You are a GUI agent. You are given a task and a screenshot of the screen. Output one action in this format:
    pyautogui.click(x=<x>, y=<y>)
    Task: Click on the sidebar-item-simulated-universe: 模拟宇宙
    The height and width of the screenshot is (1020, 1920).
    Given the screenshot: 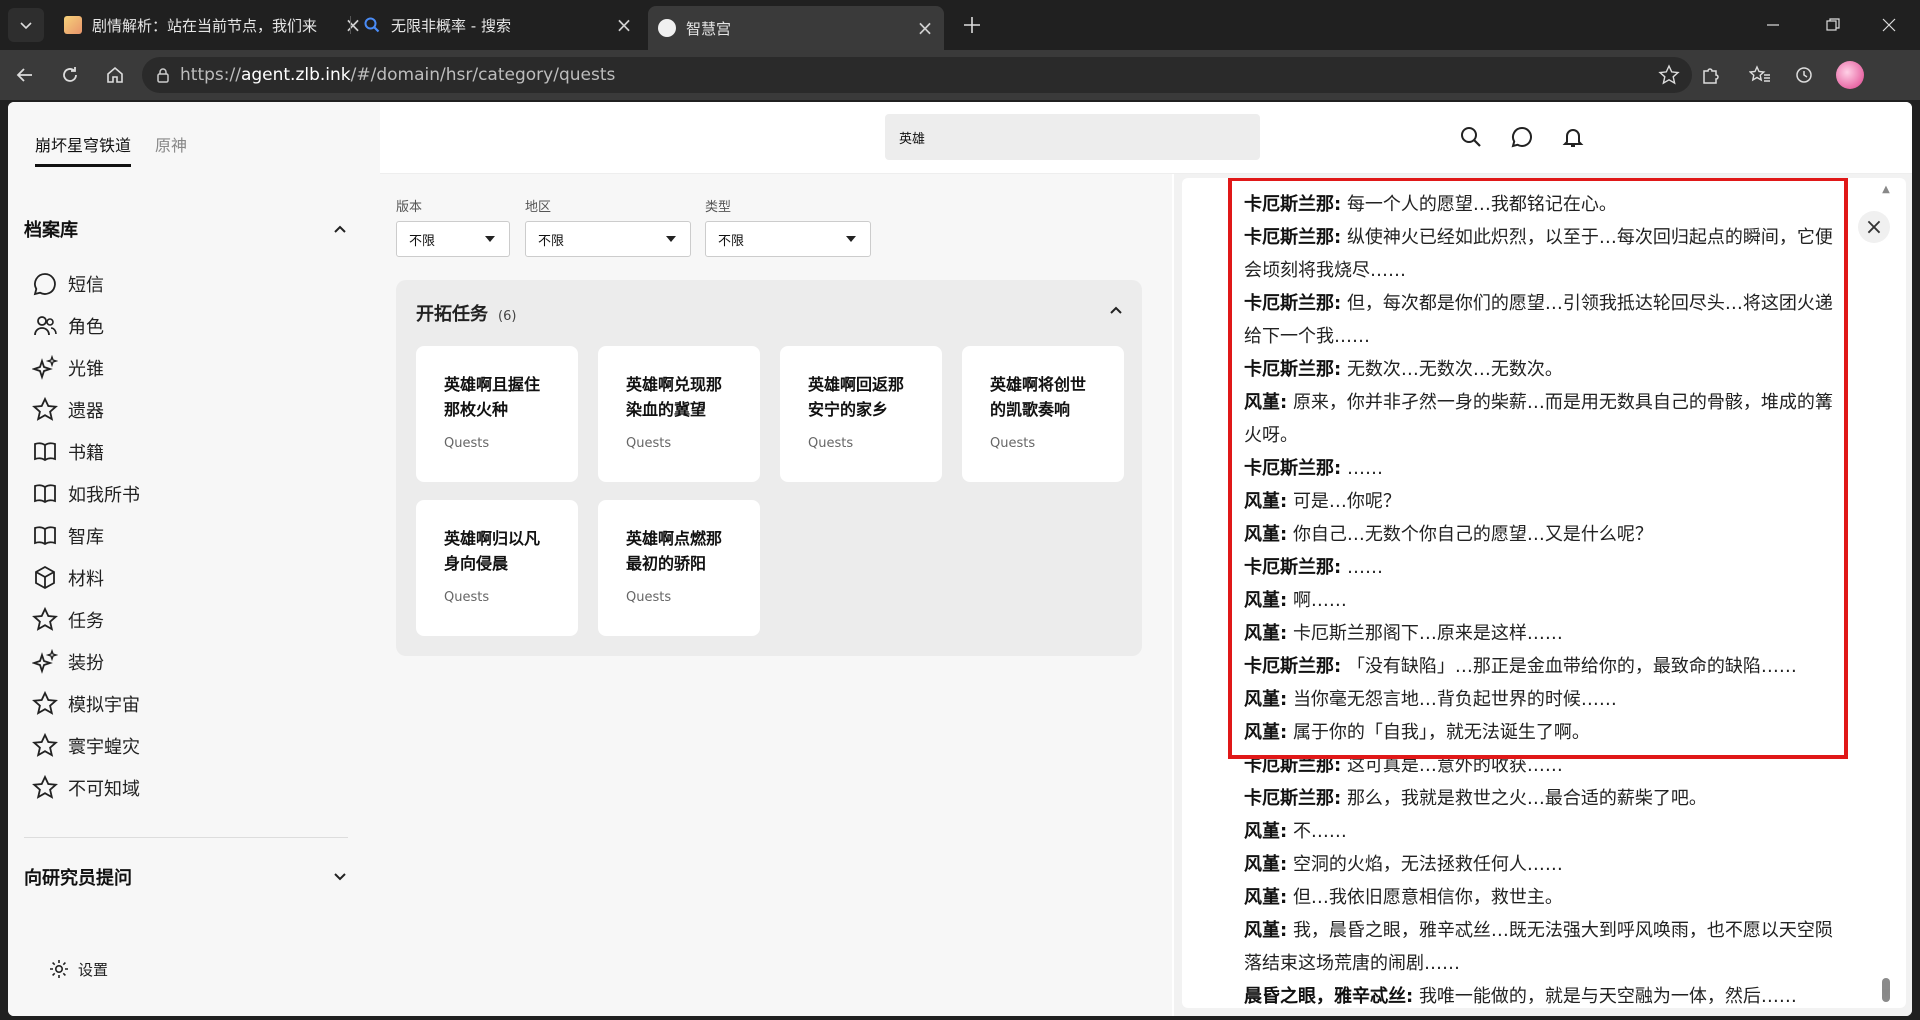 What is the action you would take?
    pyautogui.click(x=86, y=704)
    